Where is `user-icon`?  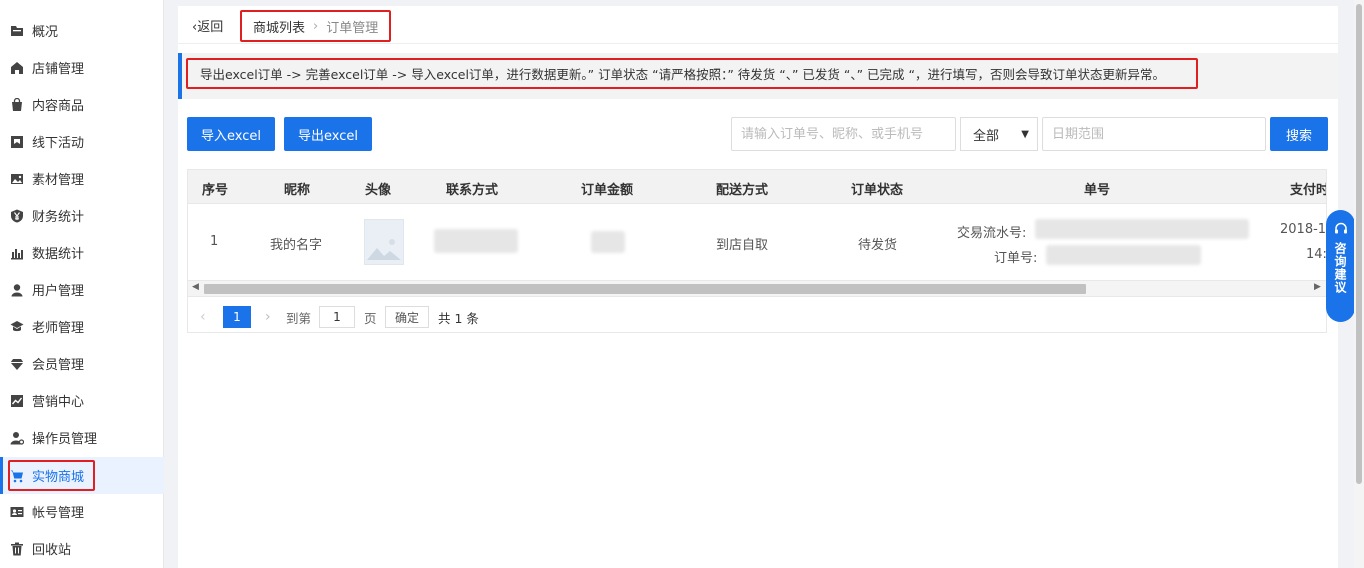 user-icon is located at coordinates (17, 290).